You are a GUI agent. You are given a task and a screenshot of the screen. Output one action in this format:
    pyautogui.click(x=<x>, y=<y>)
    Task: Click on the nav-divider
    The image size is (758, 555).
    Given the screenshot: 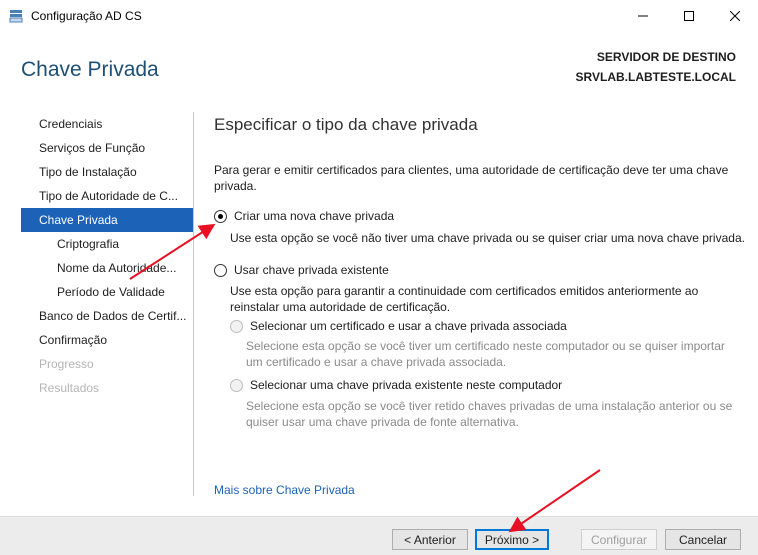 What is the action you would take?
    pyautogui.click(x=193, y=304)
    